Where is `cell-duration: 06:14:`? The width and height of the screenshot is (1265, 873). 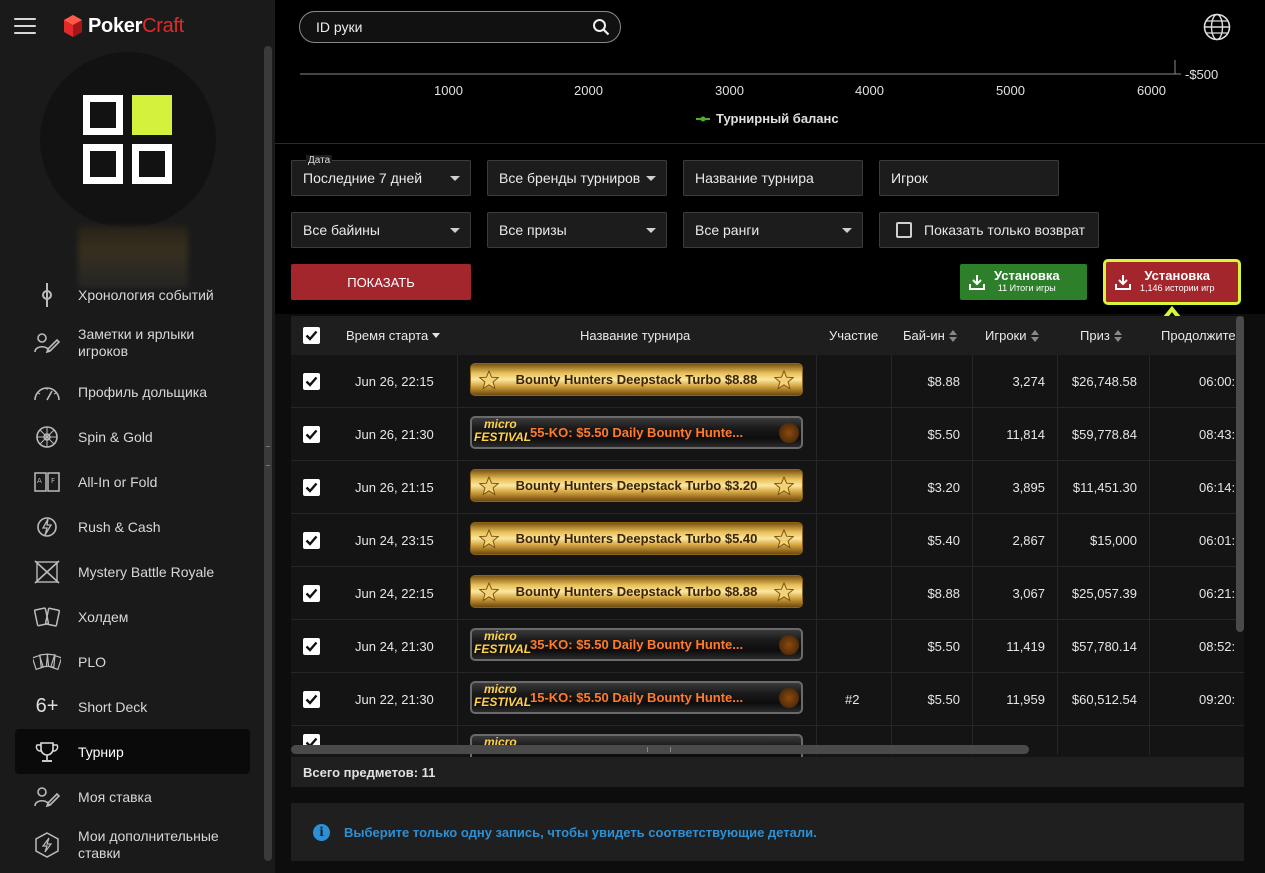
cell-duration: 06:14: is located at coordinates (1217, 487).